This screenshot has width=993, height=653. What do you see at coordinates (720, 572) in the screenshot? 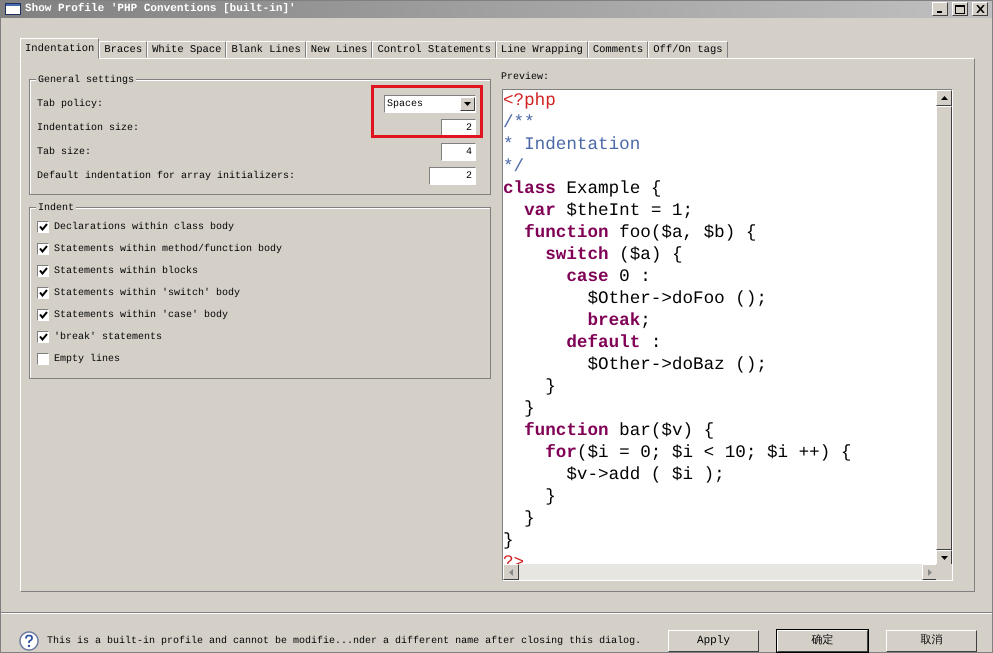
I see `horizontal-scrollbar` at bounding box center [720, 572].